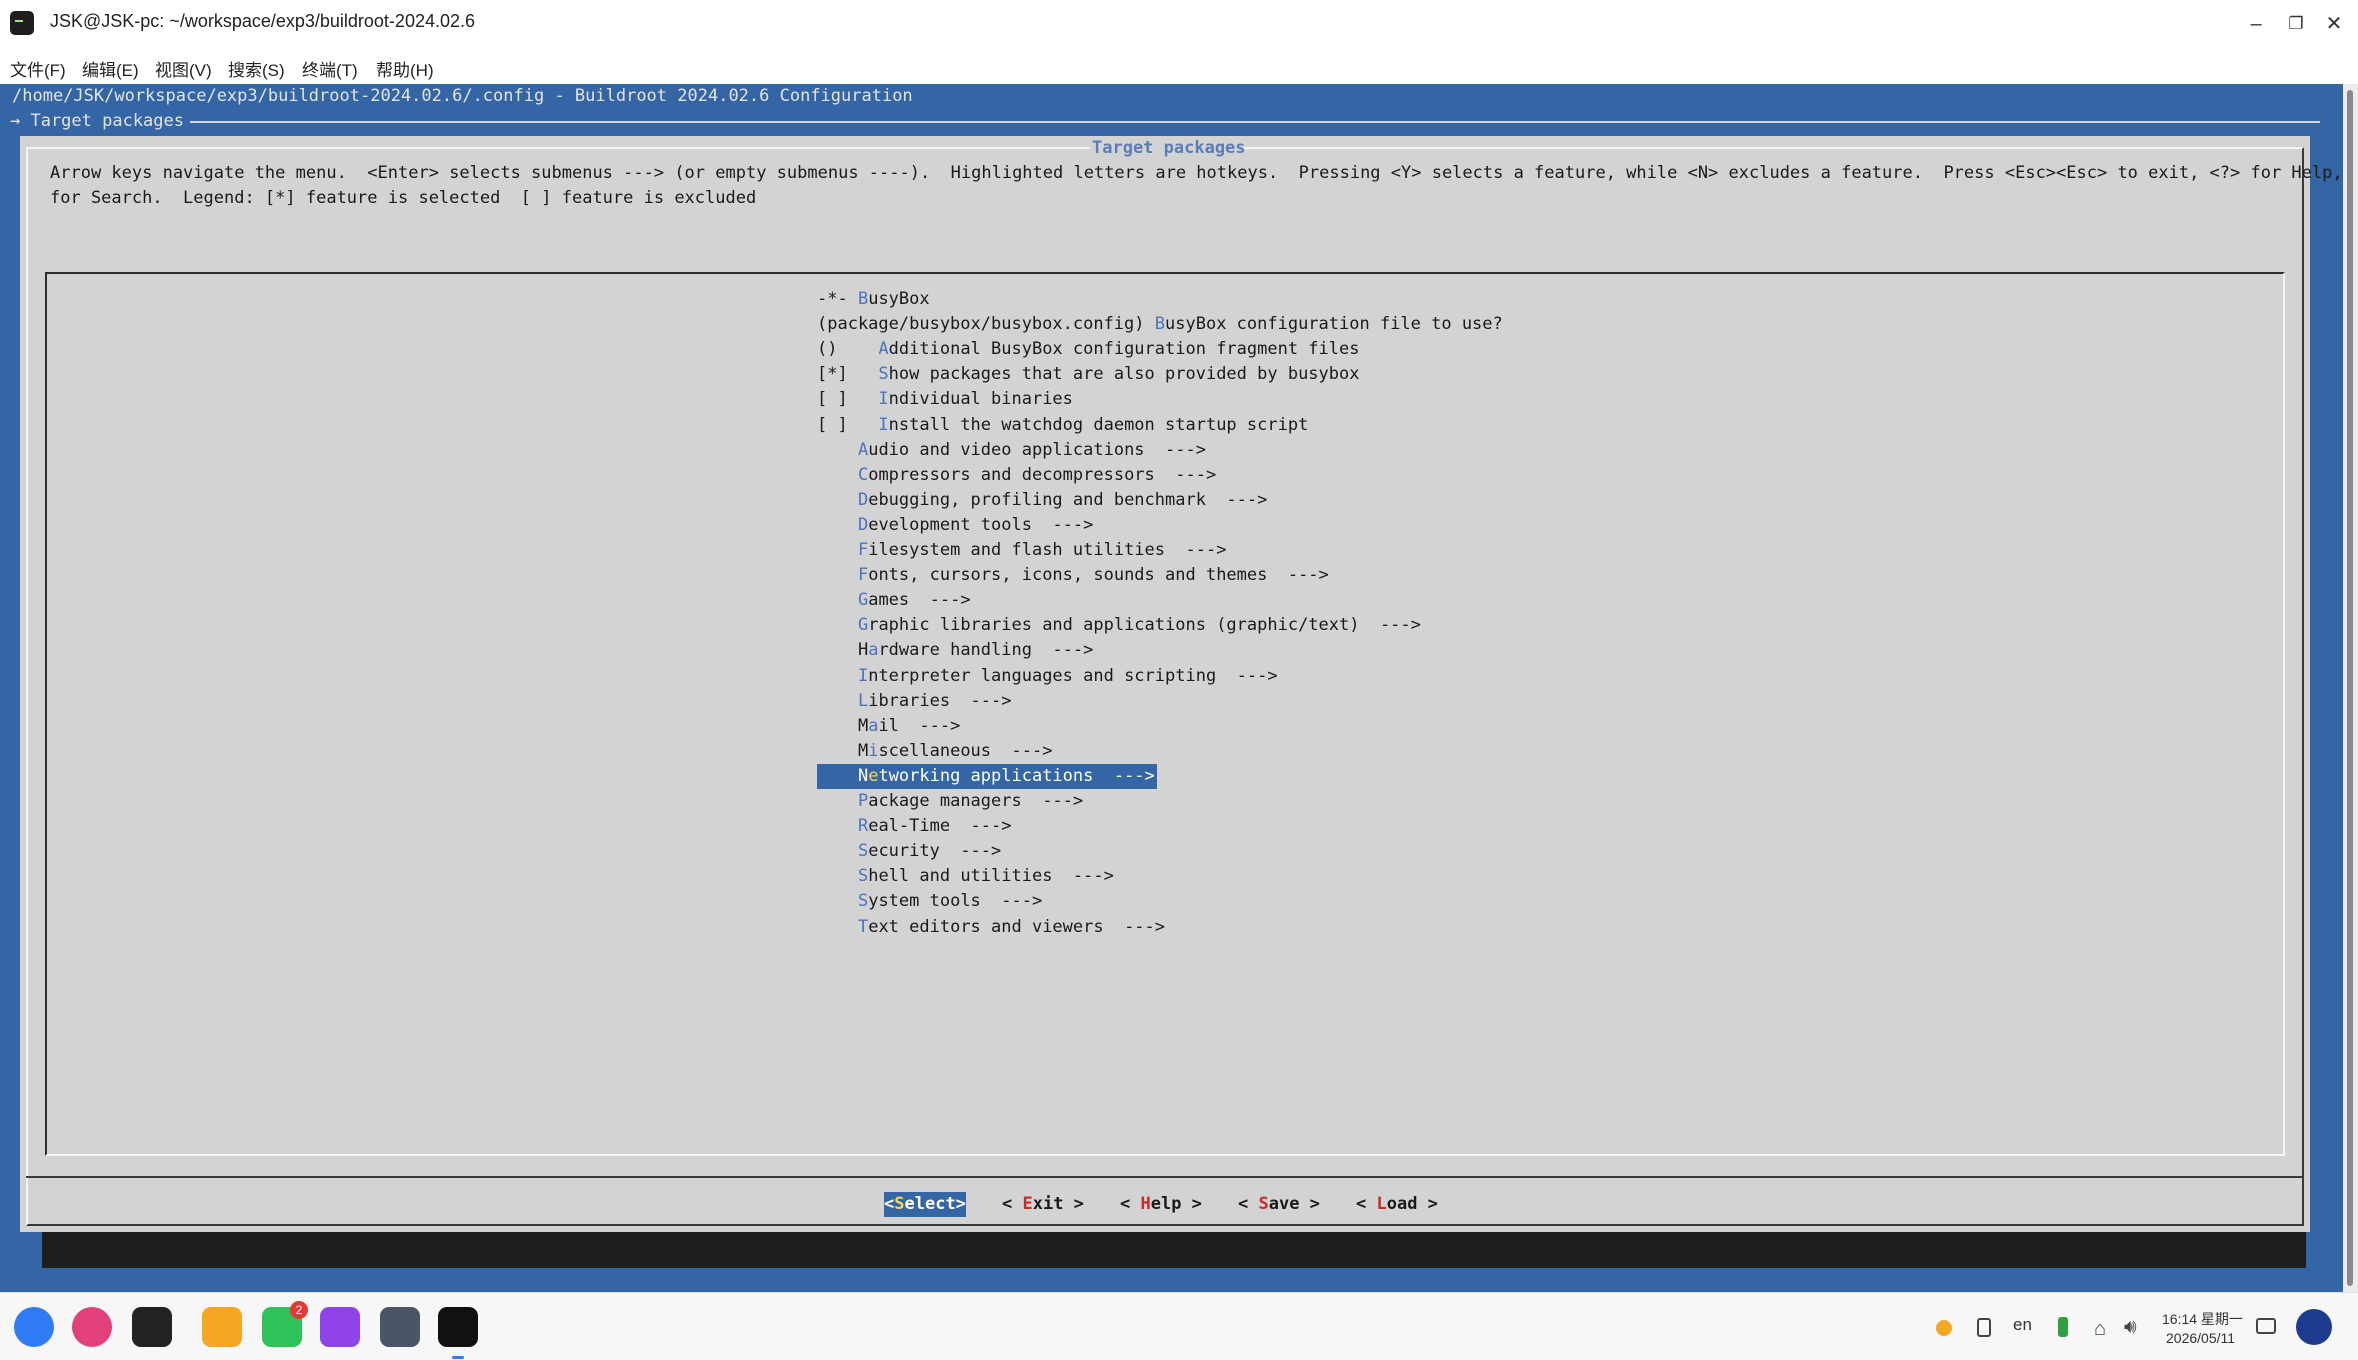  I want to click on breadcrumb: → Target packages, so click(97, 121).